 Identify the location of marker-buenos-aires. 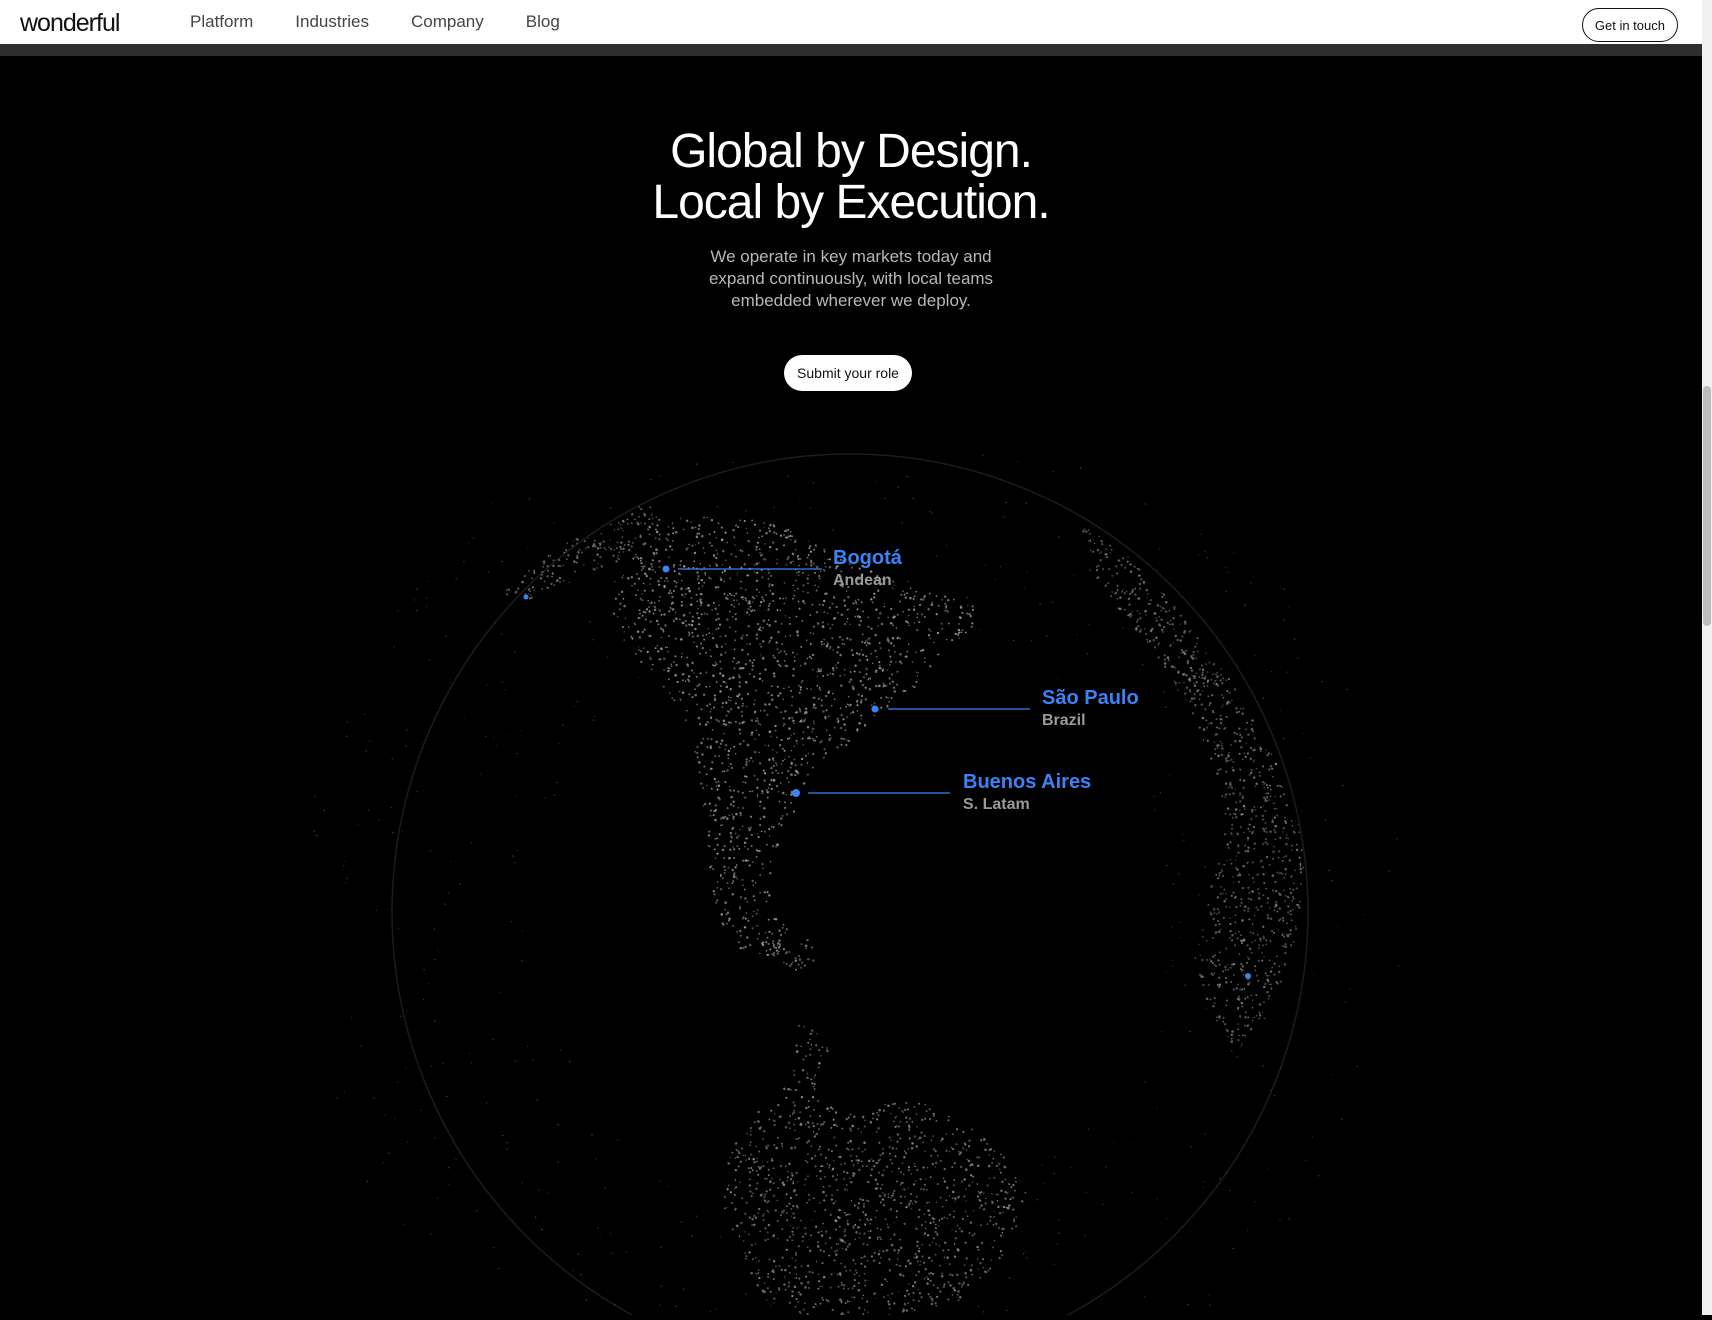
(871, 793).